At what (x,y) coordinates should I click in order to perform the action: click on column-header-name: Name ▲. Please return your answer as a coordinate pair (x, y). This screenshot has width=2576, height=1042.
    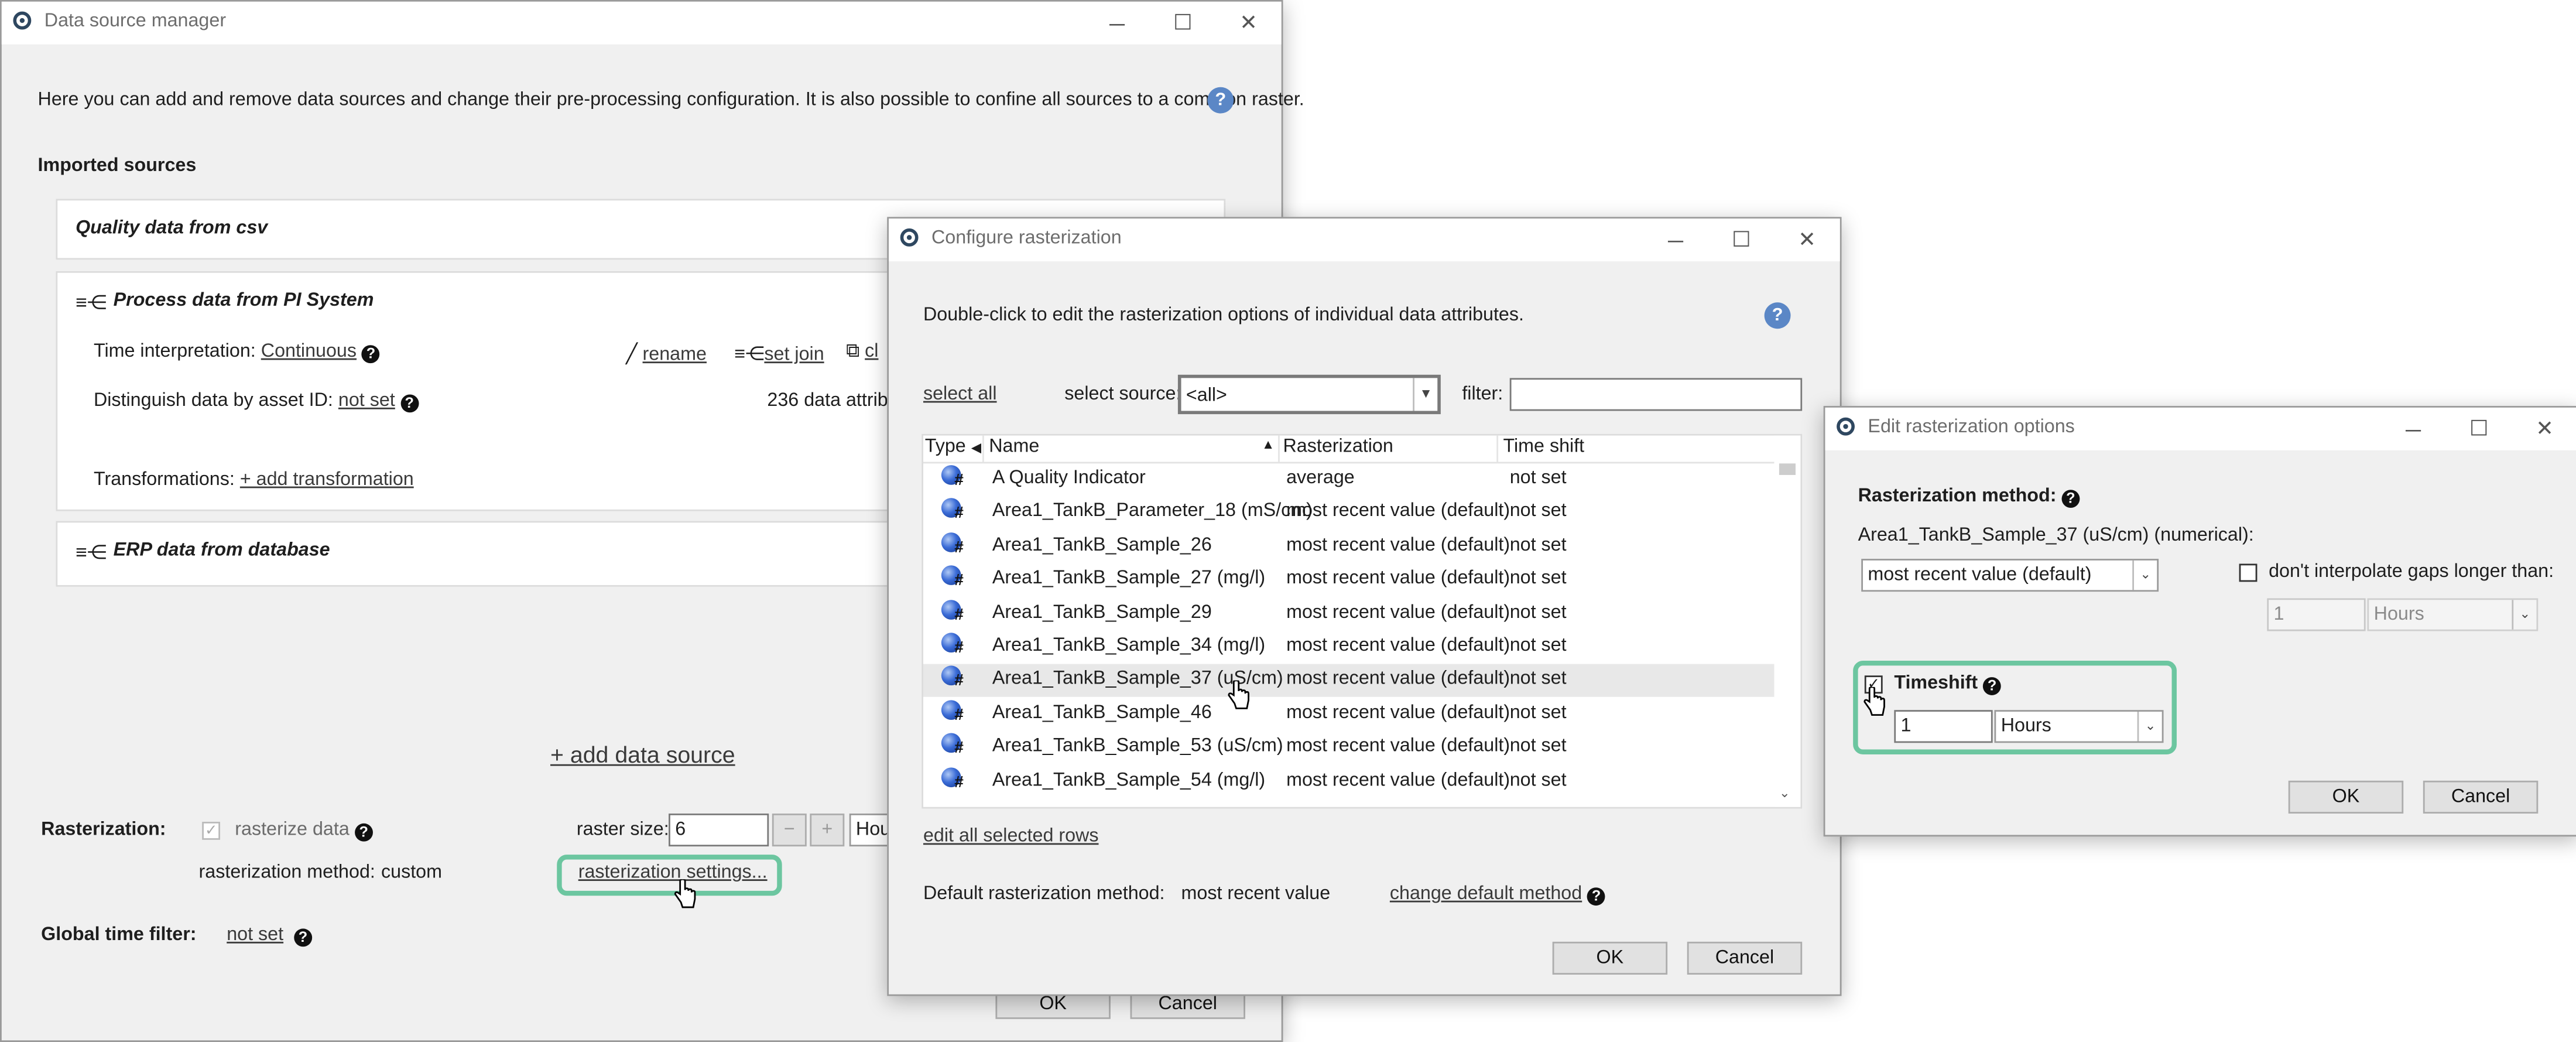
    Looking at the image, I should click on (1132, 447).